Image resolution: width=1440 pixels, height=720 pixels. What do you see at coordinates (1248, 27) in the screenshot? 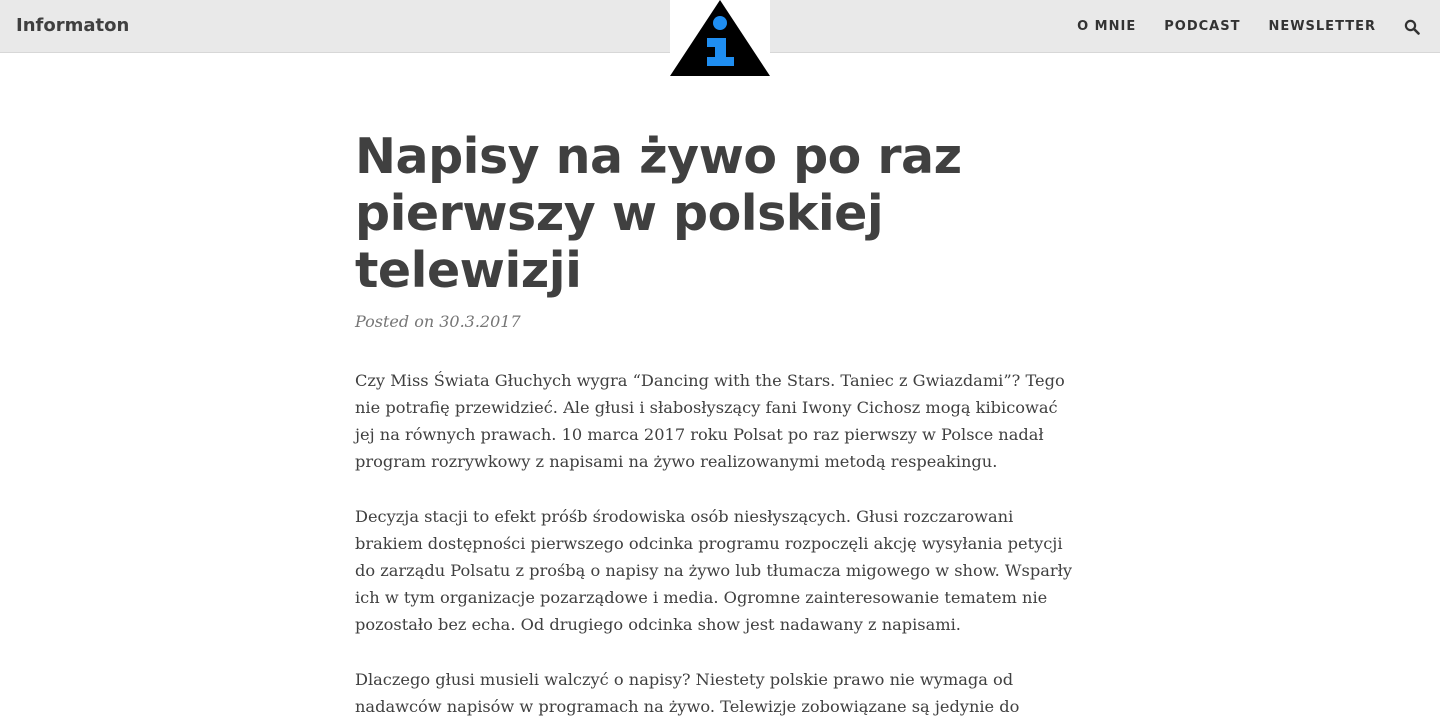
I see `main-nav: O MNIE PODCAST NEWSLETTER` at bounding box center [1248, 27].